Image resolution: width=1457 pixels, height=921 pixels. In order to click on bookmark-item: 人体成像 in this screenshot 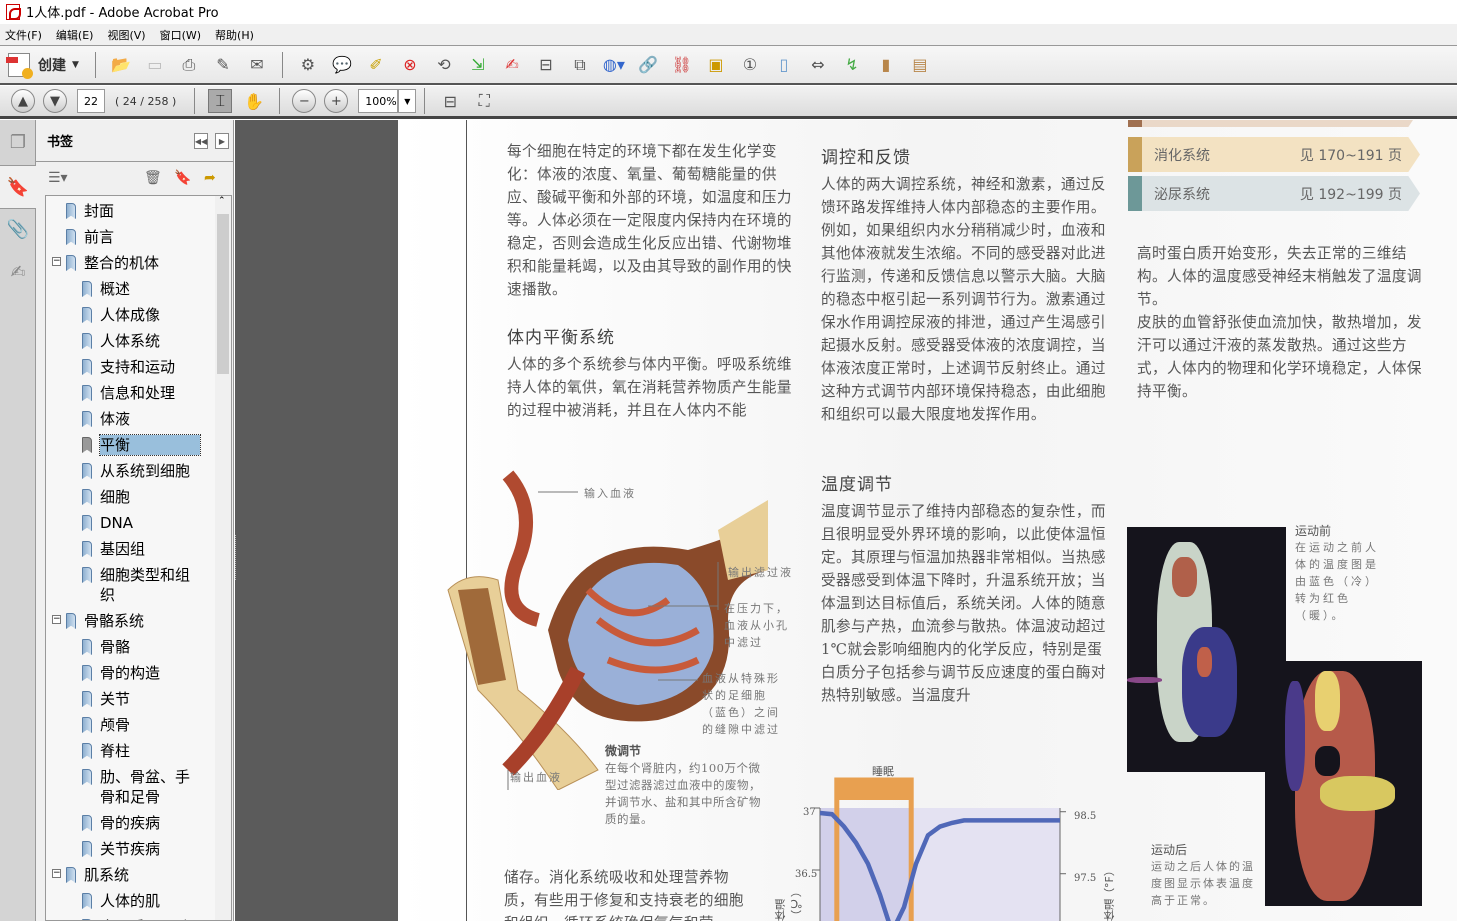, I will do `click(138, 315)`.